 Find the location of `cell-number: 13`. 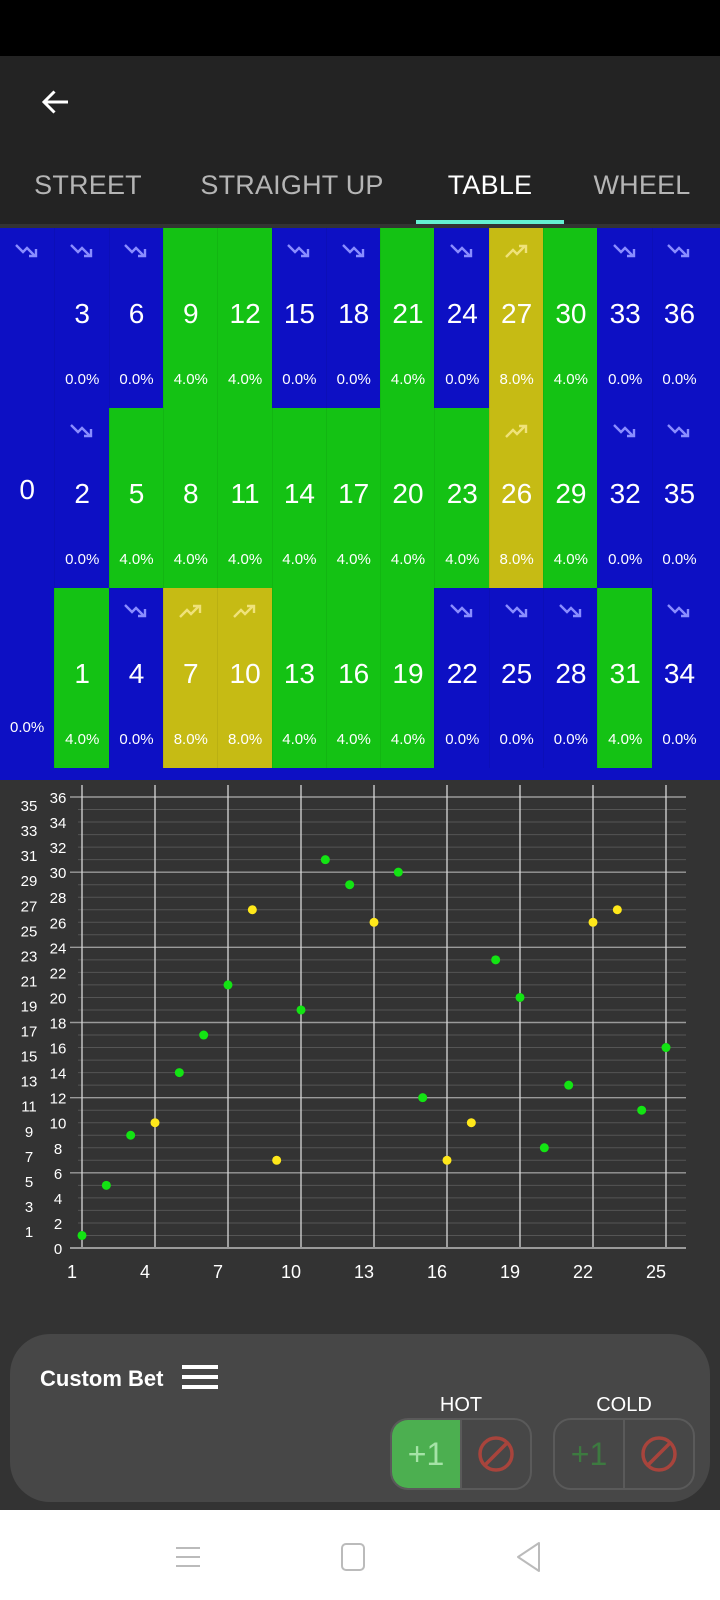

cell-number: 13 is located at coordinates (299, 673).